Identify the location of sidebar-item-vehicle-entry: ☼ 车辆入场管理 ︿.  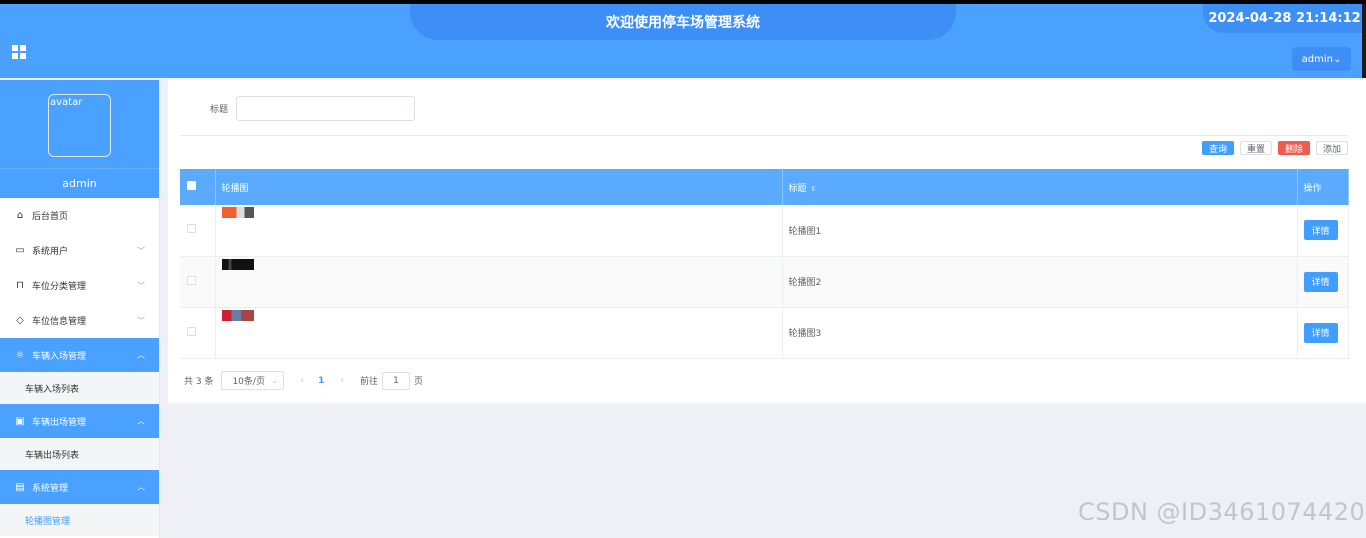
(79, 355).